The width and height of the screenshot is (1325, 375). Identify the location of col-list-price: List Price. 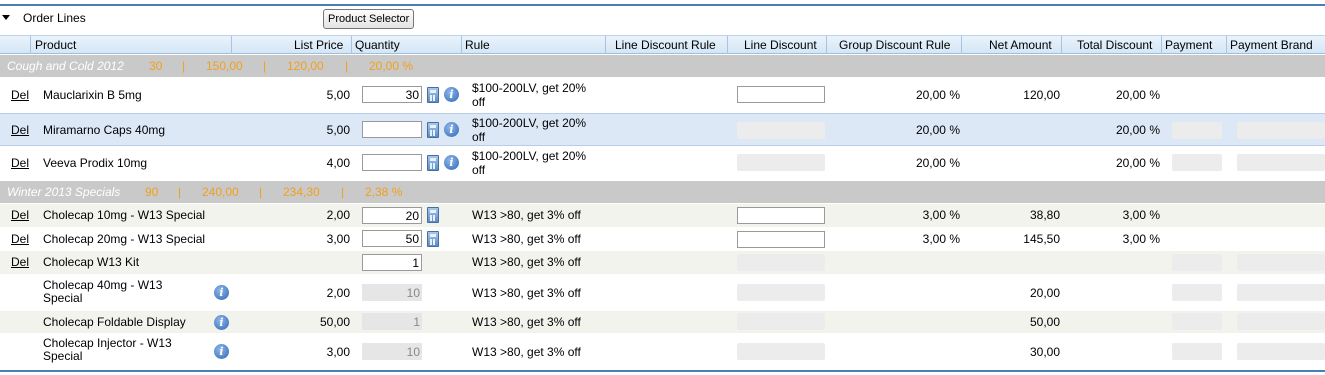
(318, 45).